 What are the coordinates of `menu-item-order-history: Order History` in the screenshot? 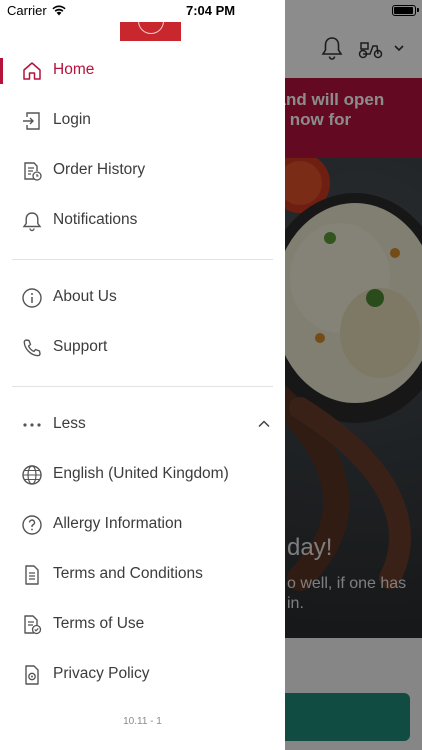 It's located at (142, 171).